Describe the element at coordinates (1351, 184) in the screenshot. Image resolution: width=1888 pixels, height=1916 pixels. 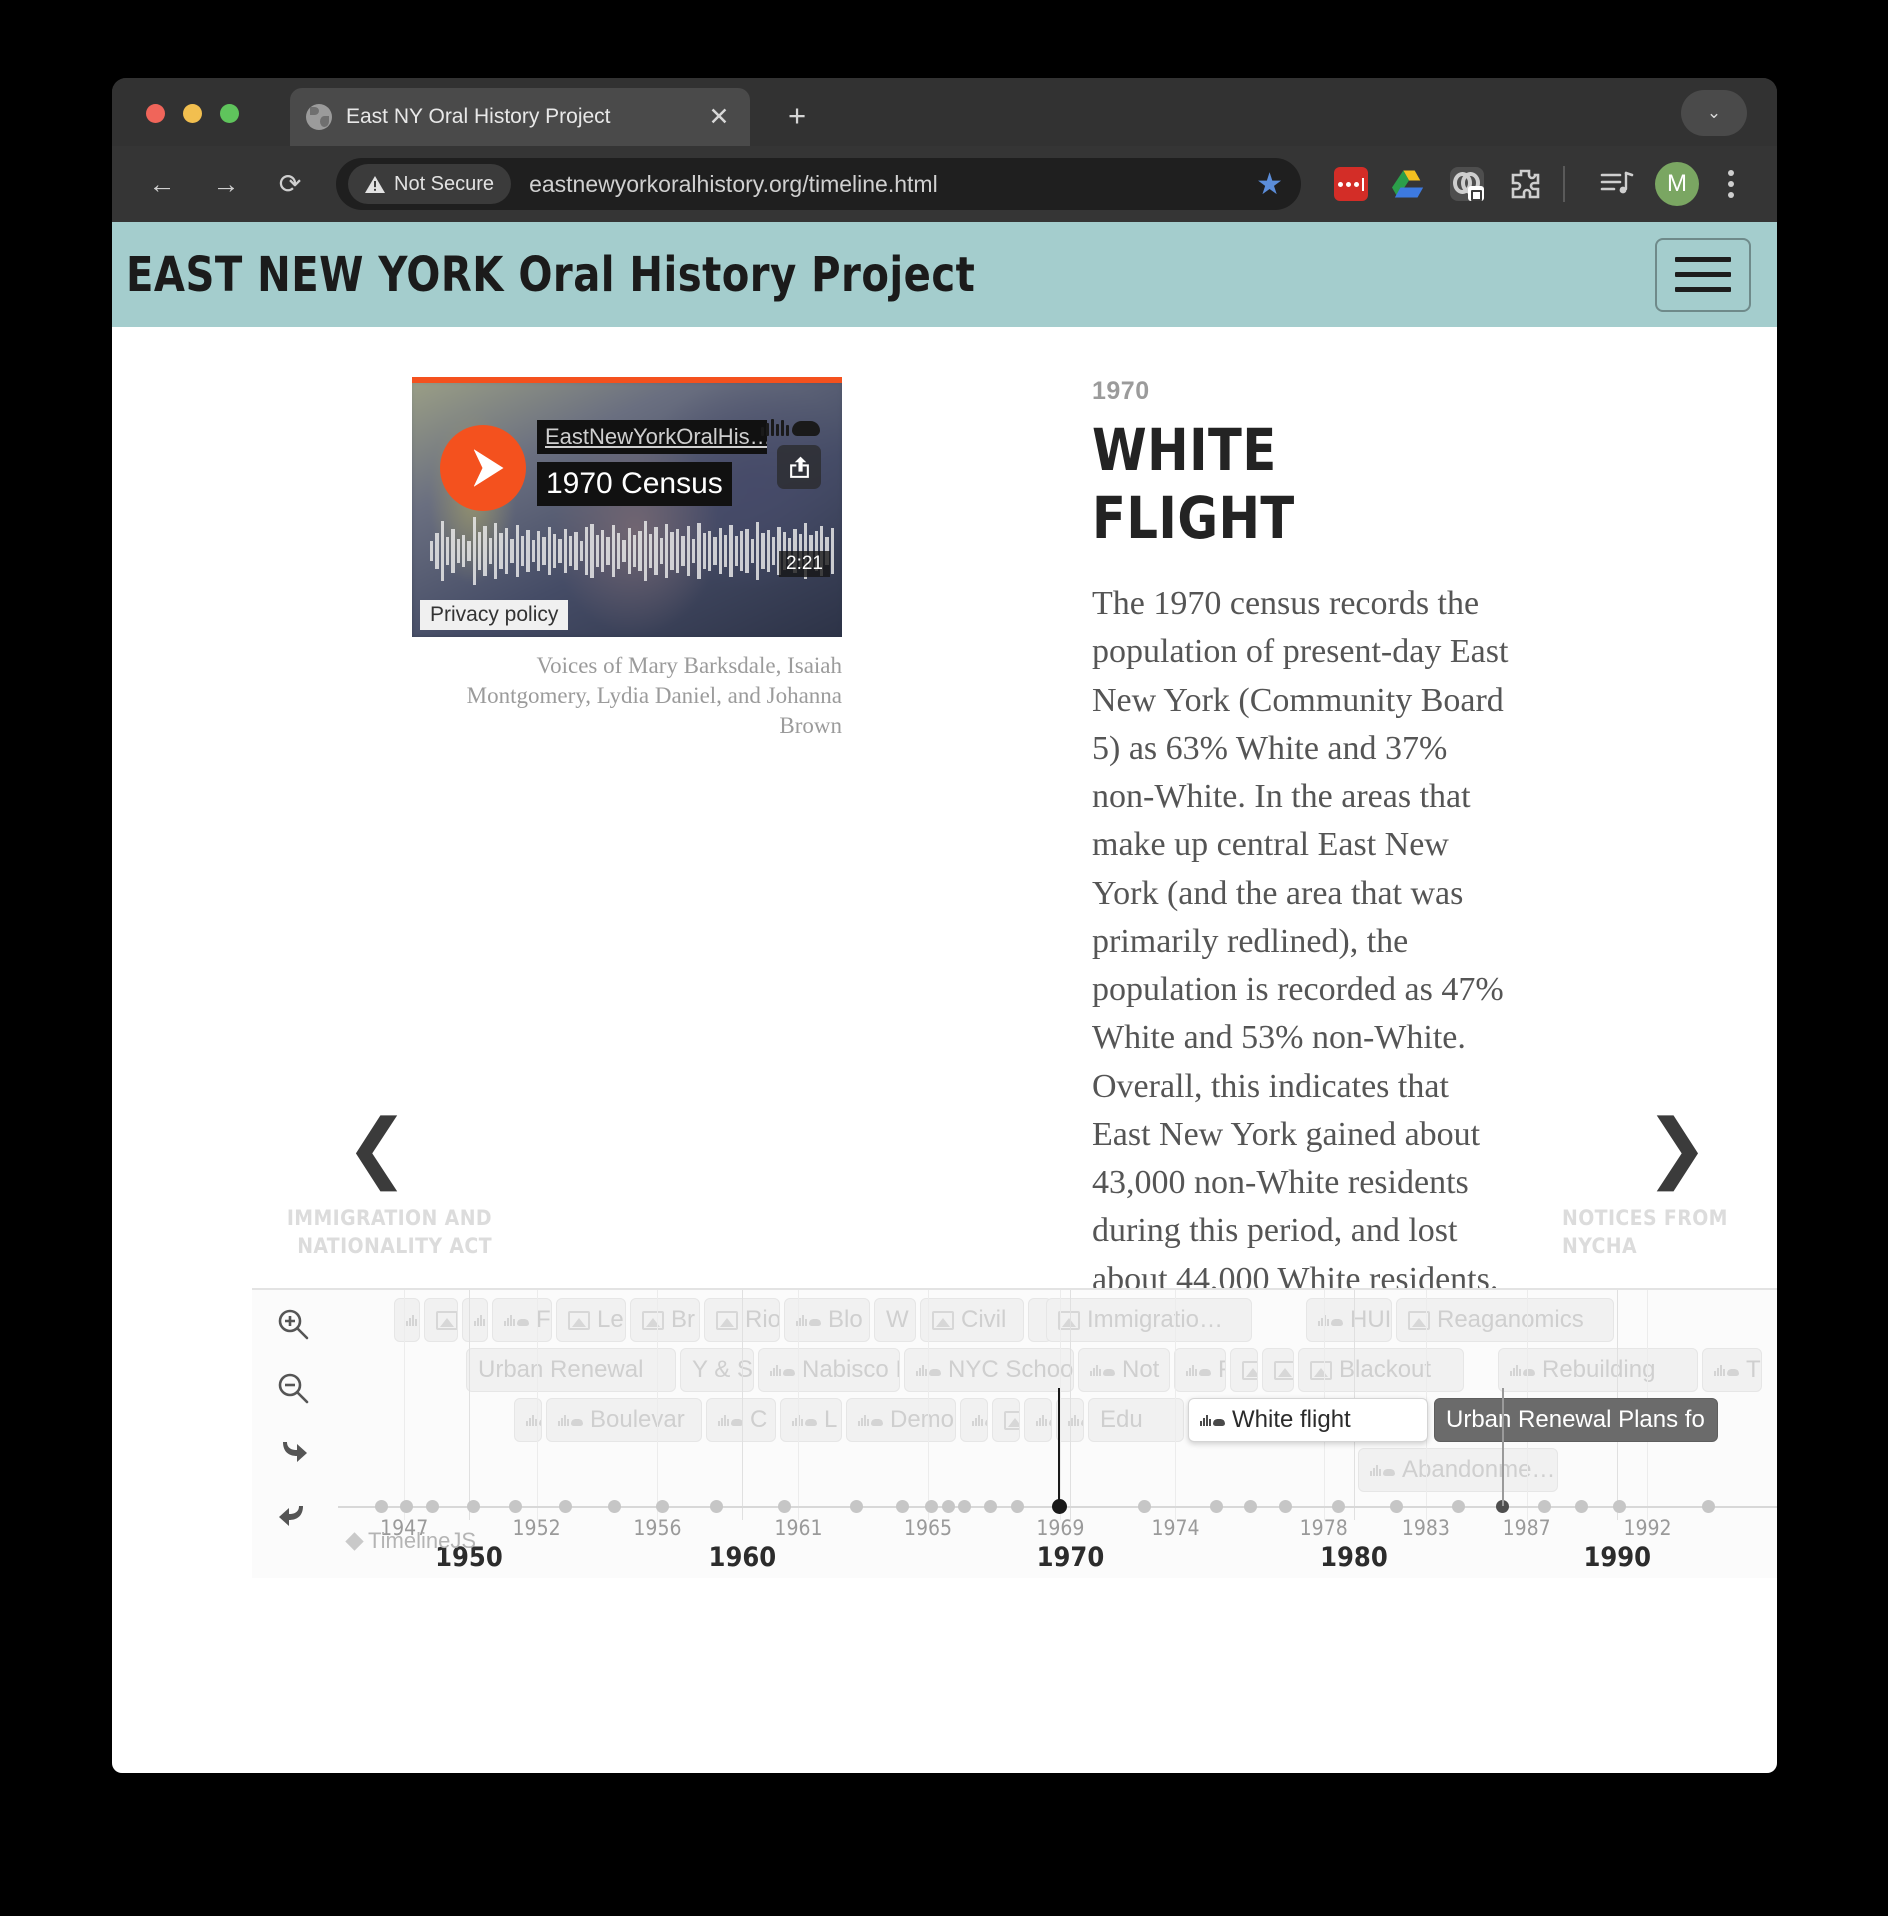
I see `lastpass-icon` at that location.